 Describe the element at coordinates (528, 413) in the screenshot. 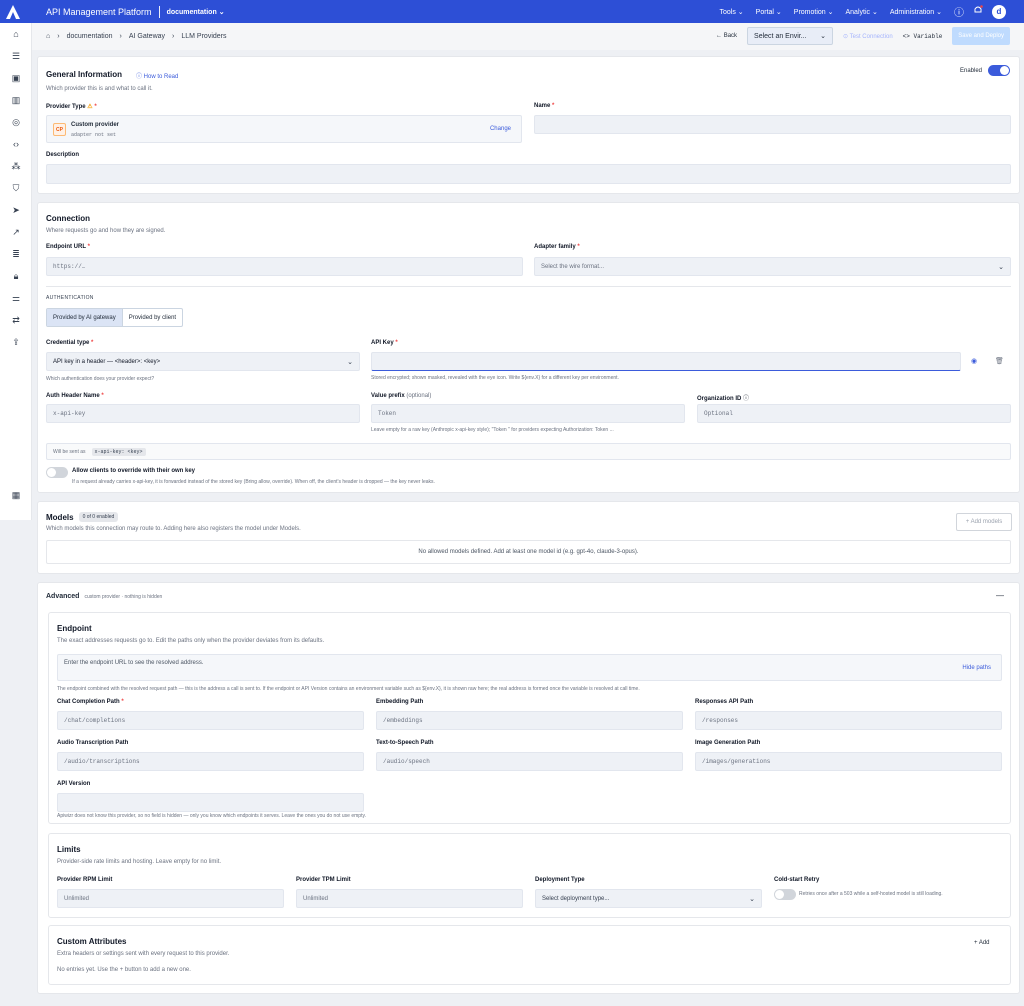

I see `value-prefix-input: Token` at that location.